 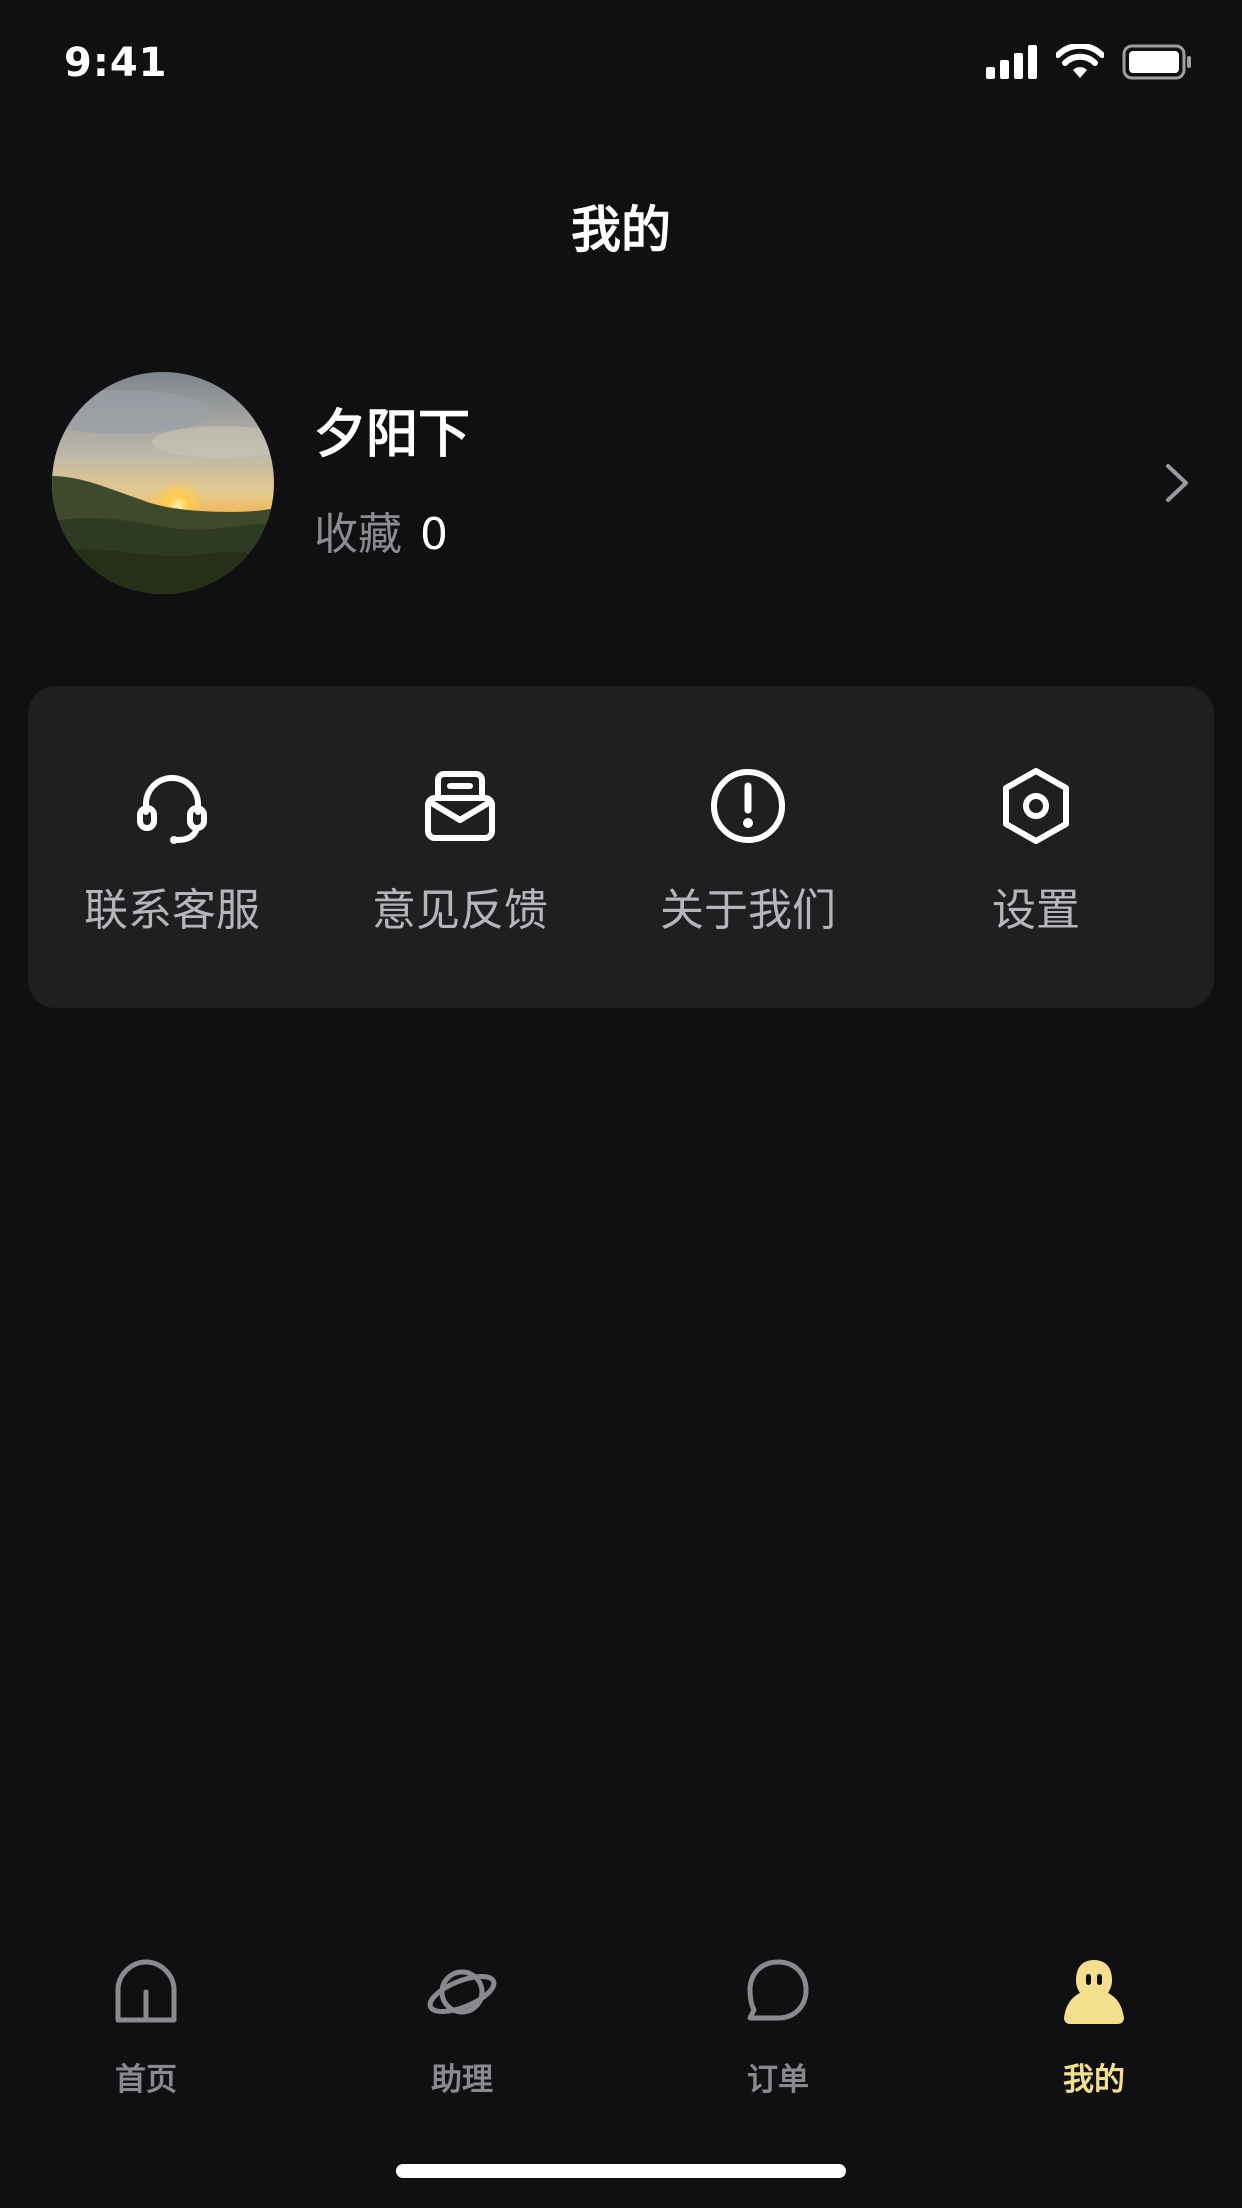 What do you see at coordinates (627, 484) in the screenshot?
I see `profile-card: 夕阳下 收藏 0` at bounding box center [627, 484].